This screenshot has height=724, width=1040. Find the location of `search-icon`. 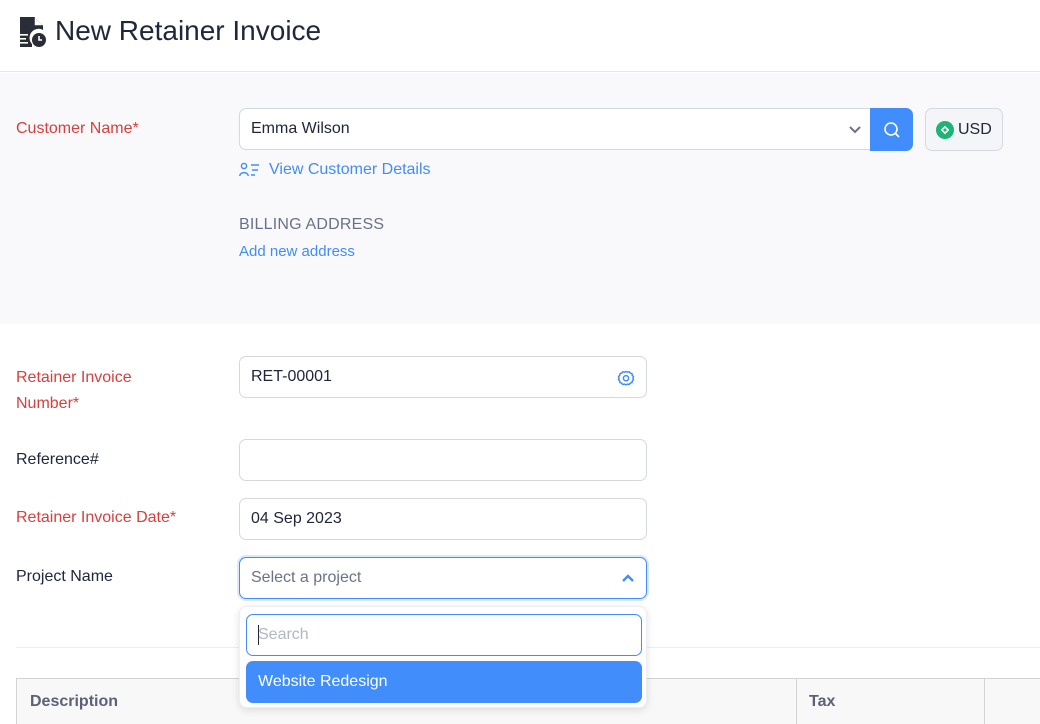

search-icon is located at coordinates (891, 129).